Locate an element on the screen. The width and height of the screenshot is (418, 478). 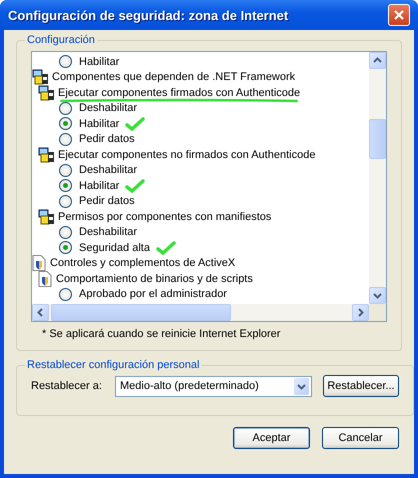
scroll-up-button is located at coordinates (377, 60).